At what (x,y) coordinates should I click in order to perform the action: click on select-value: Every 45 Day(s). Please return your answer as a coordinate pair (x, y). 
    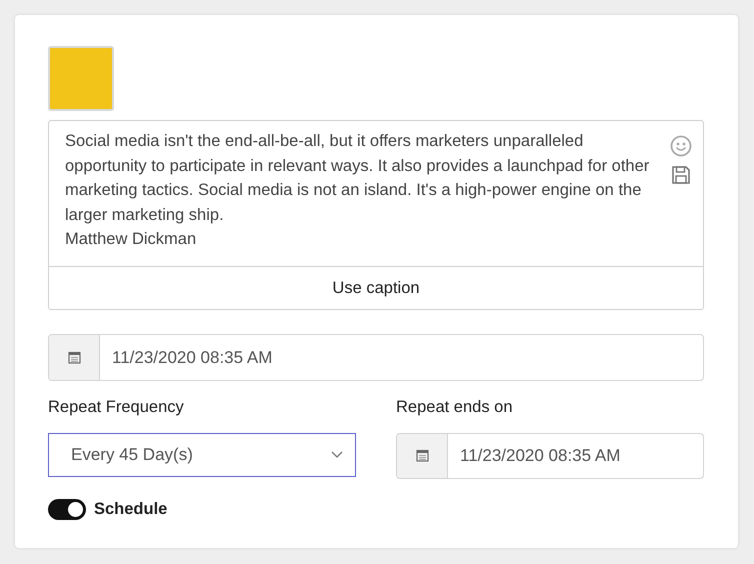
    Looking at the image, I should click on (132, 455).